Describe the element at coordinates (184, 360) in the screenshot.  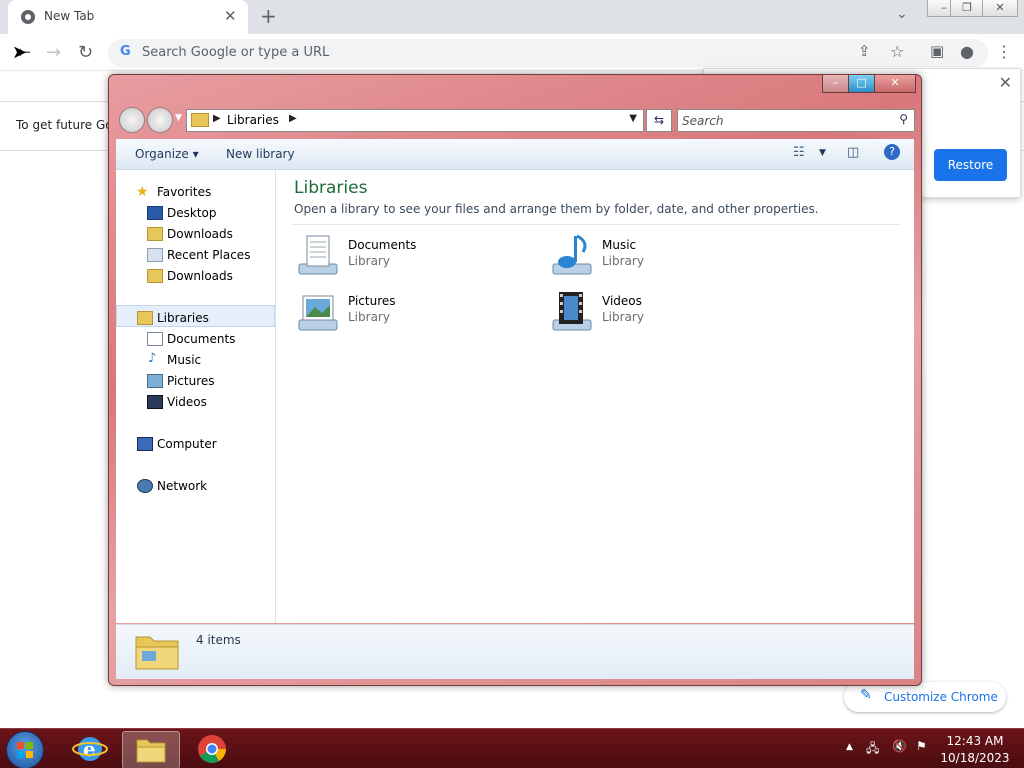
I see `nav-music: Music` at that location.